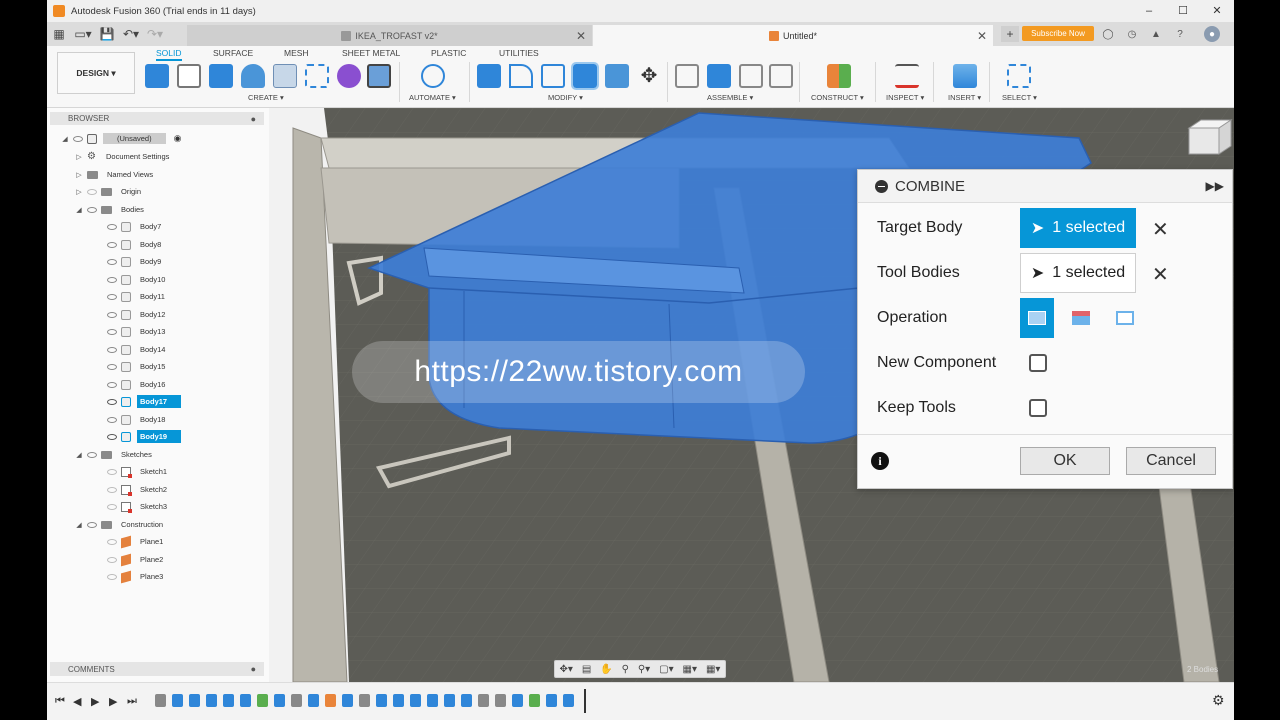  What do you see at coordinates (157, 118) in the screenshot?
I see `browser-header: BROWSER ●` at bounding box center [157, 118].